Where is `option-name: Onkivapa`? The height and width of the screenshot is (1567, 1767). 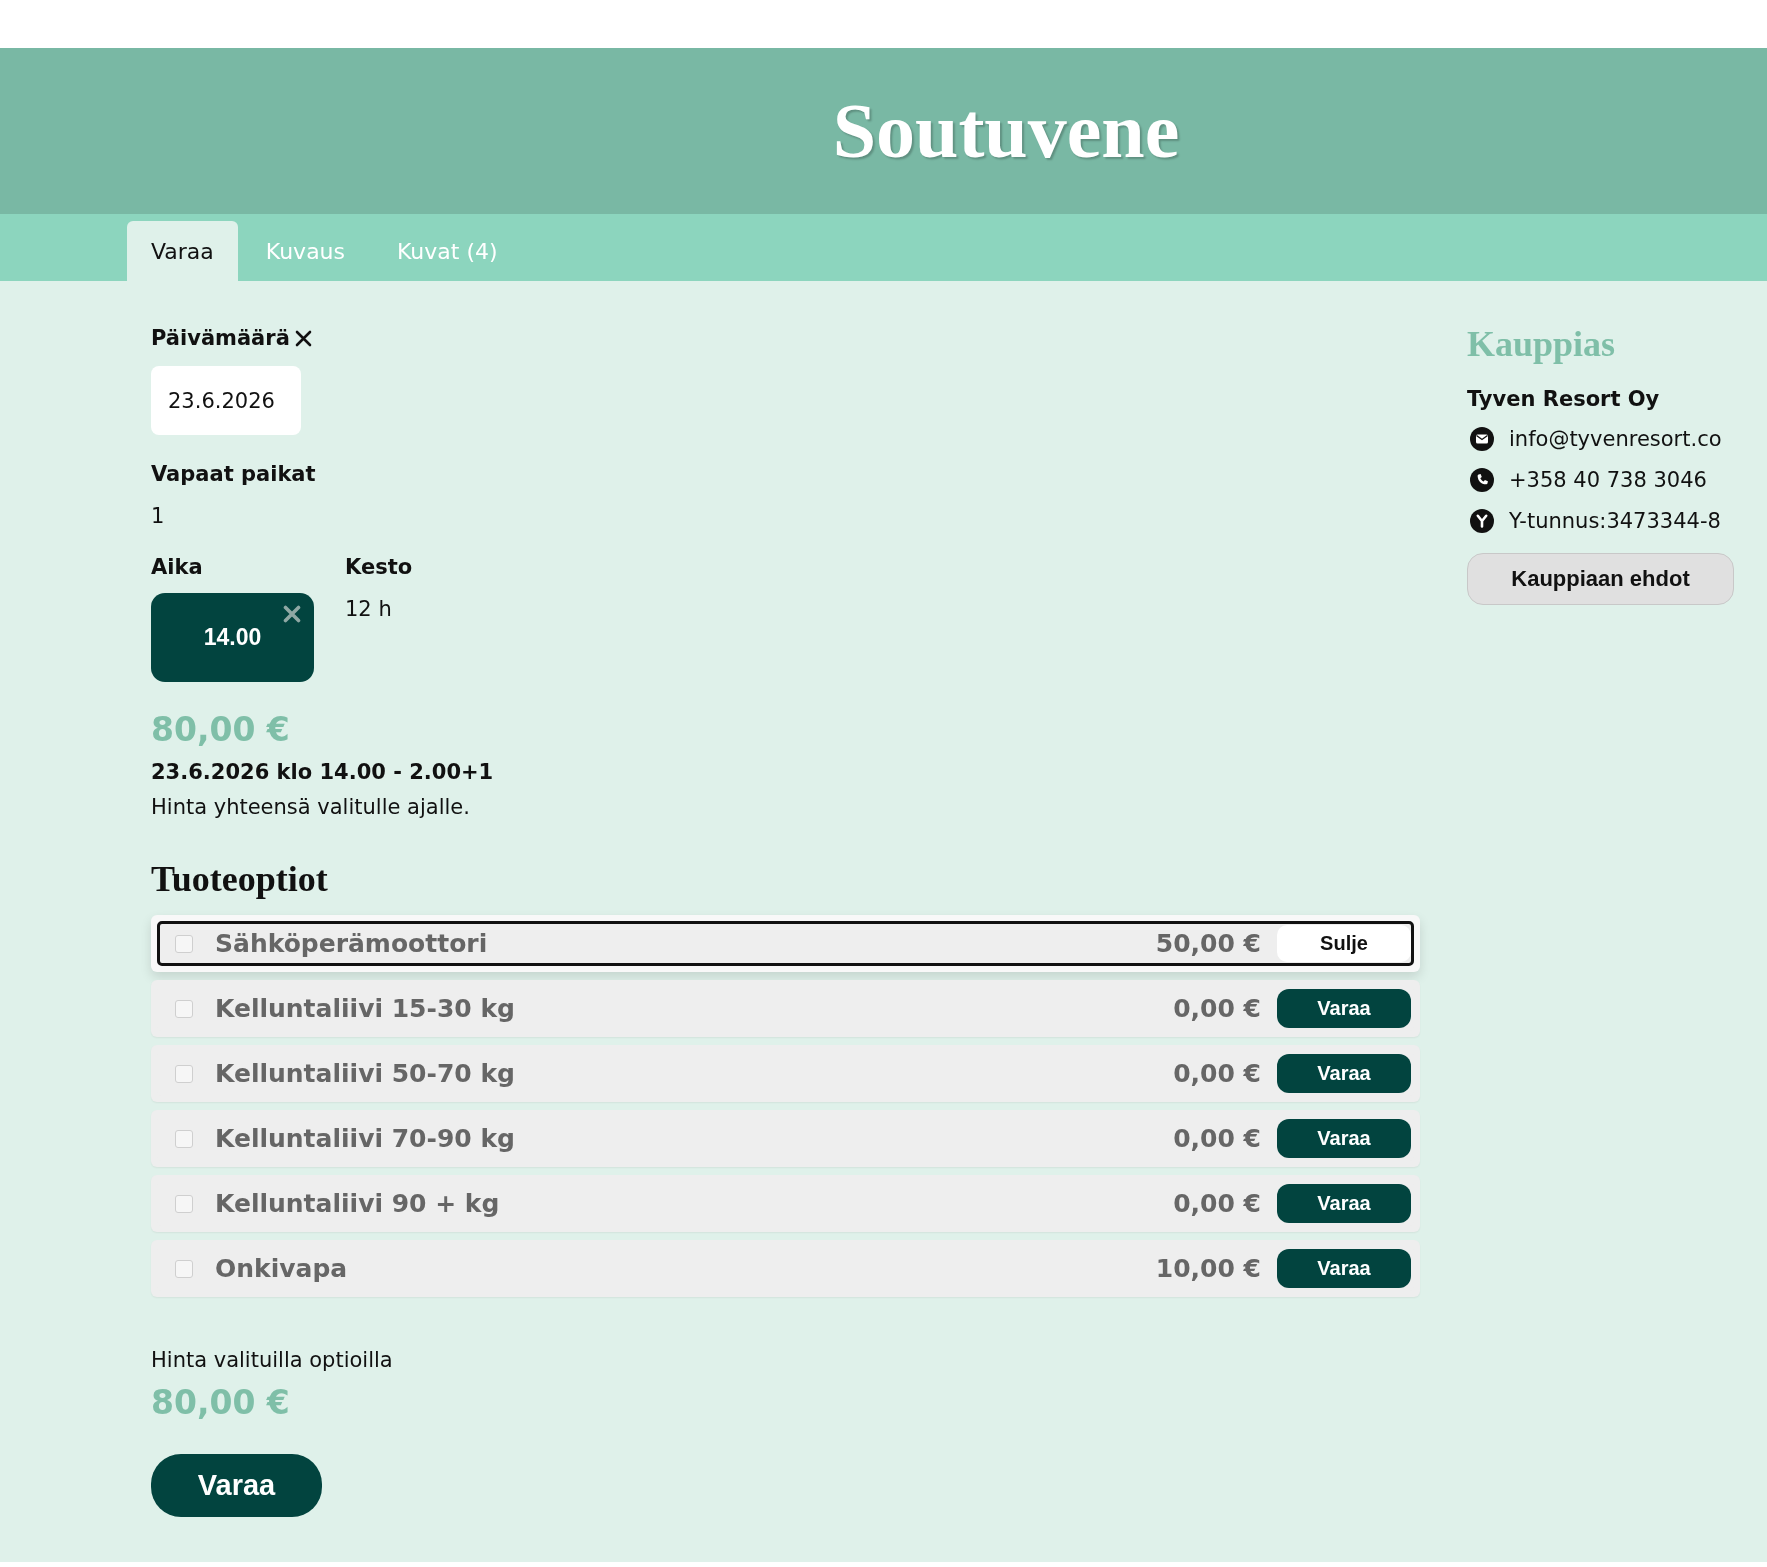 option-name: Onkivapa is located at coordinates (281, 1268).